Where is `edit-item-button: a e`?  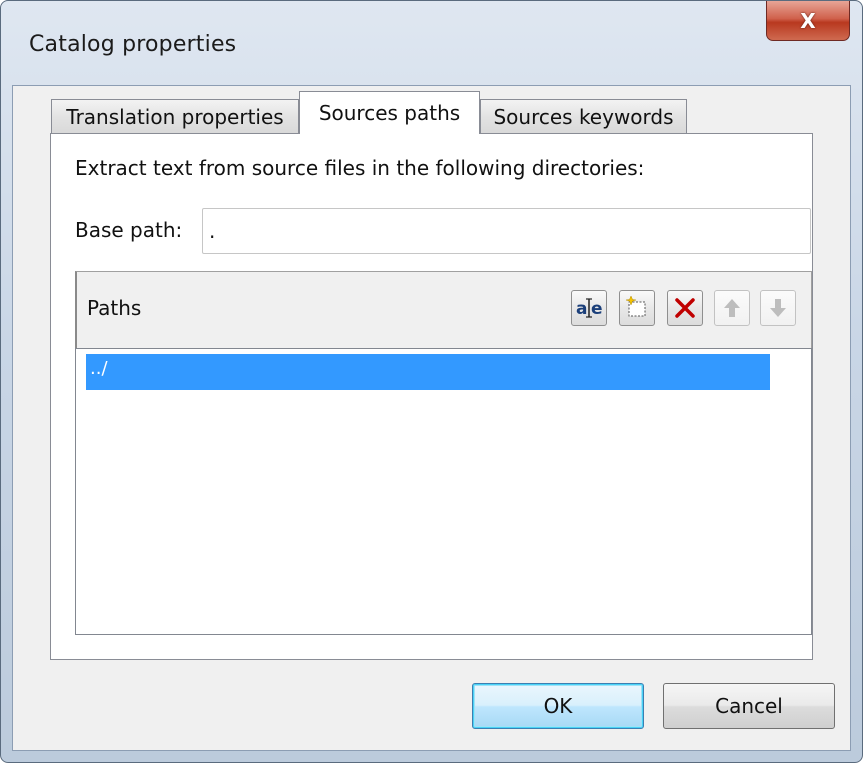
edit-item-button: a e is located at coordinates (589, 308).